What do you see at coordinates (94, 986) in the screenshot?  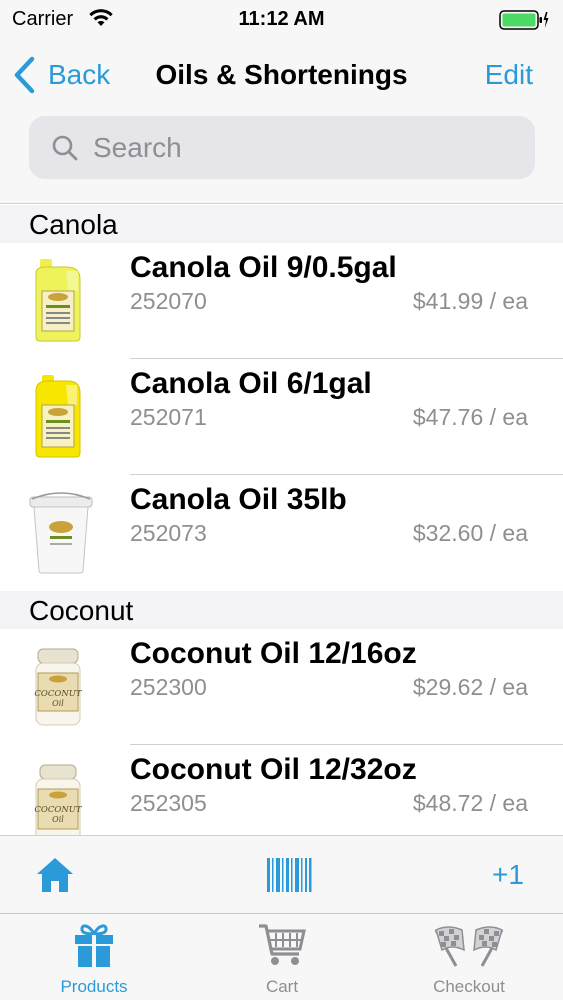 I see `tab-products-label: Products` at bounding box center [94, 986].